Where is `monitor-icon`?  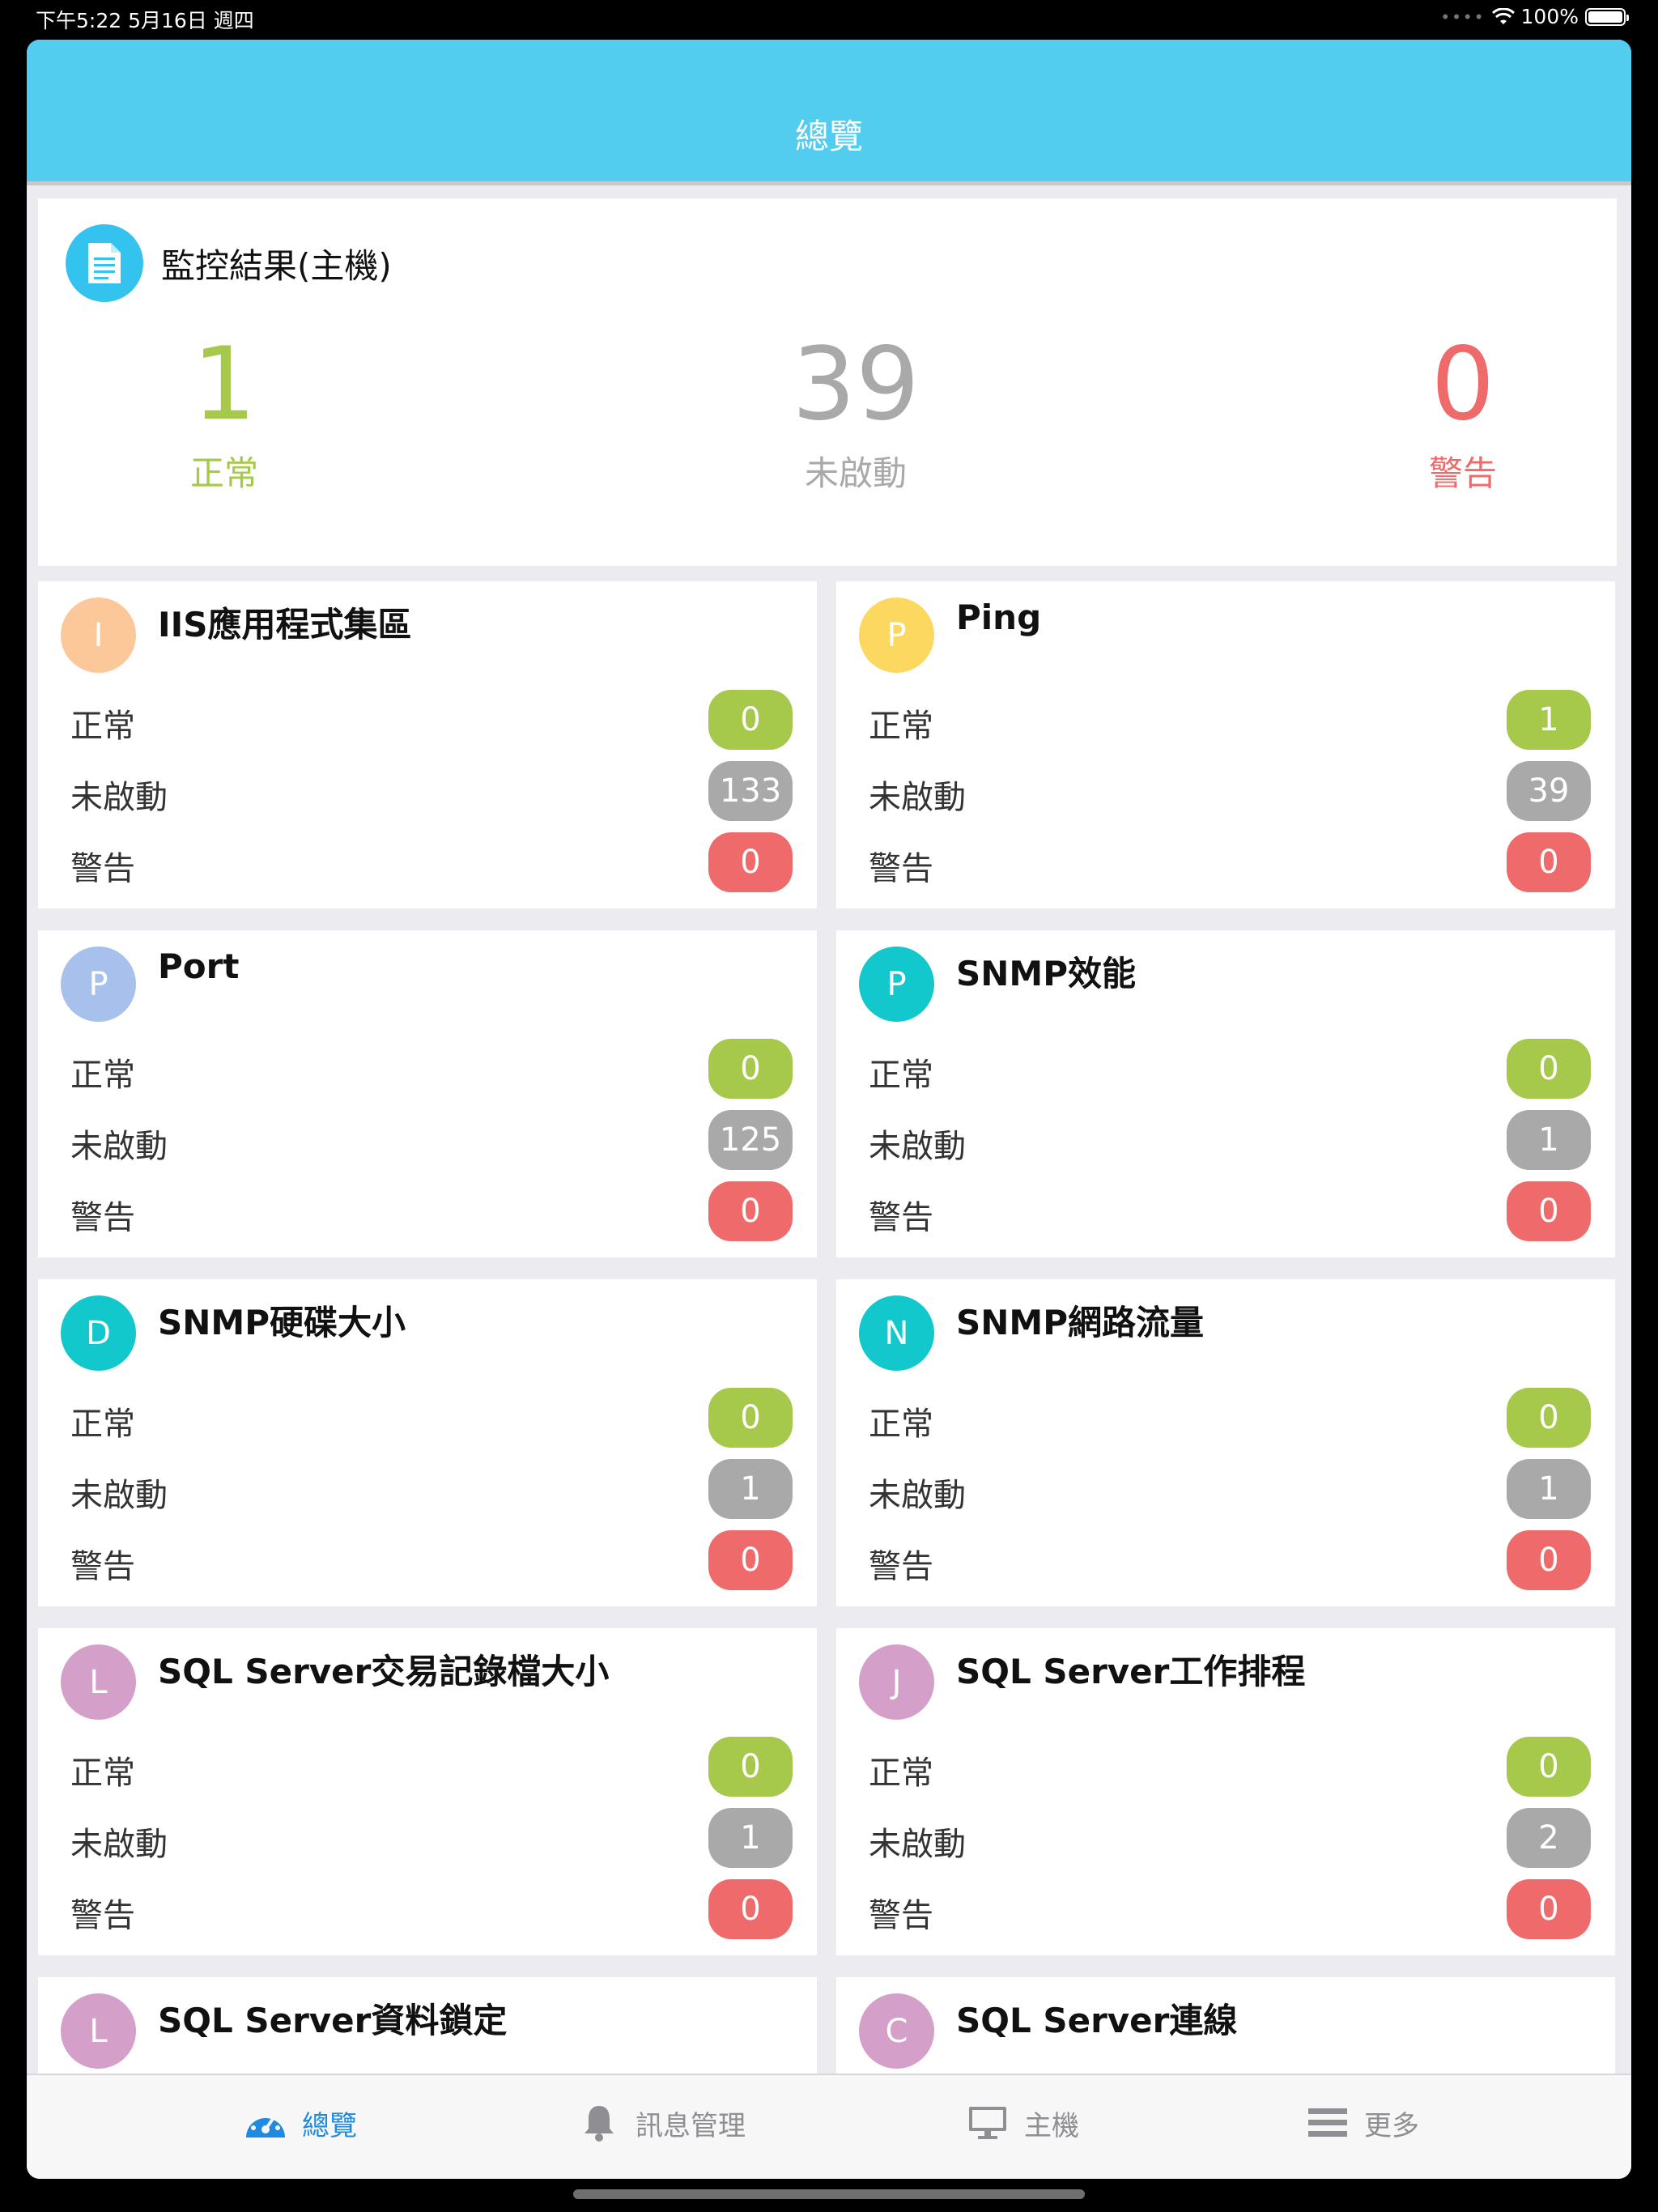 monitor-icon is located at coordinates (988, 2123).